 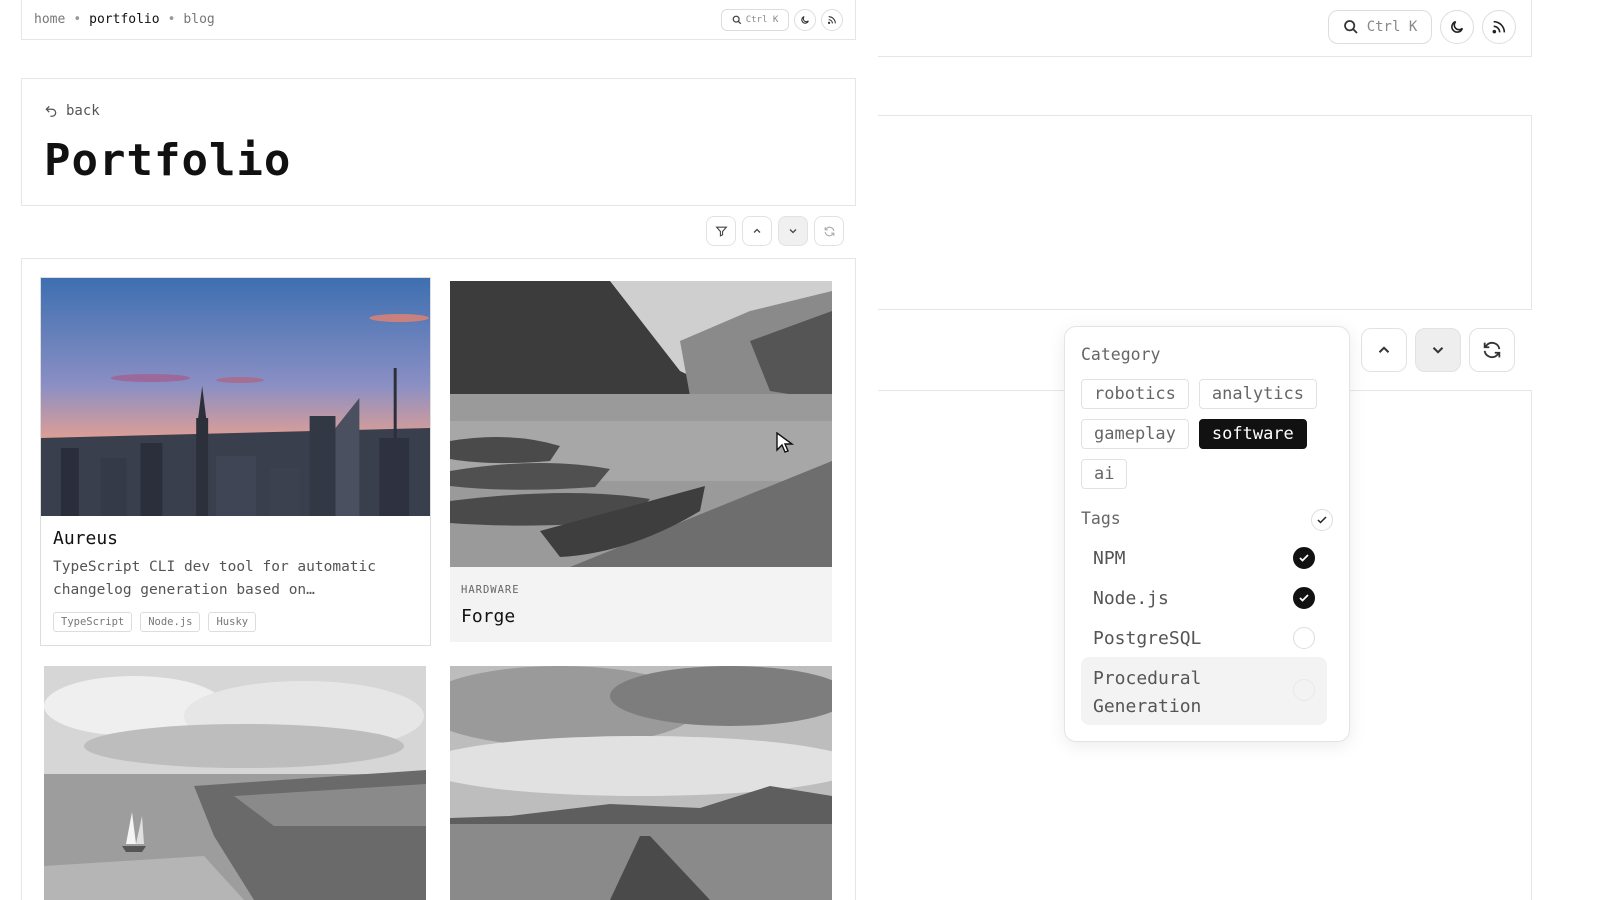 What do you see at coordinates (1204, 597) in the screenshot?
I see `tag-option-nodejs: Node.js` at bounding box center [1204, 597].